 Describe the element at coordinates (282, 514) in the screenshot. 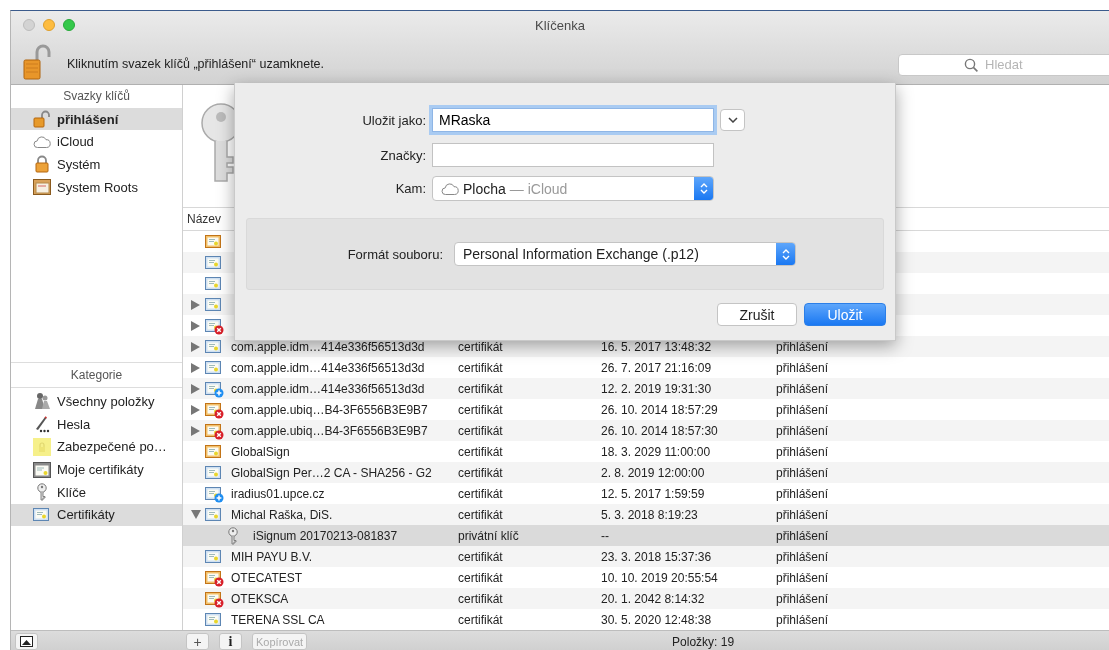

I see `item-name: Michal Raška, DiS.` at that location.